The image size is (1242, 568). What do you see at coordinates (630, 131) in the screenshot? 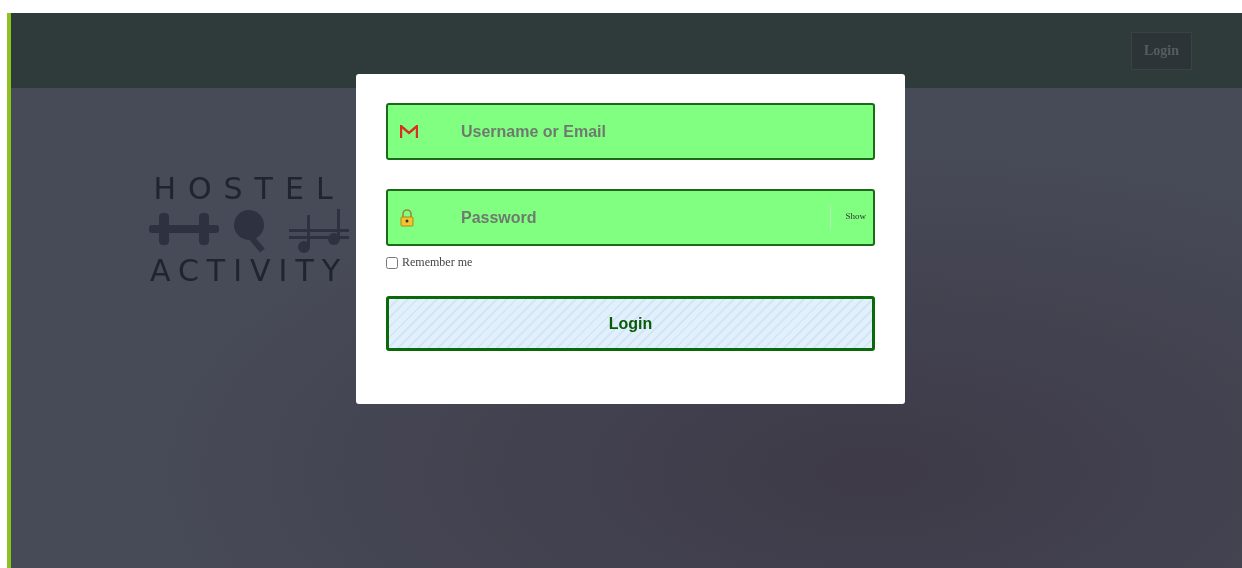
I see `username-field: Username or Email` at bounding box center [630, 131].